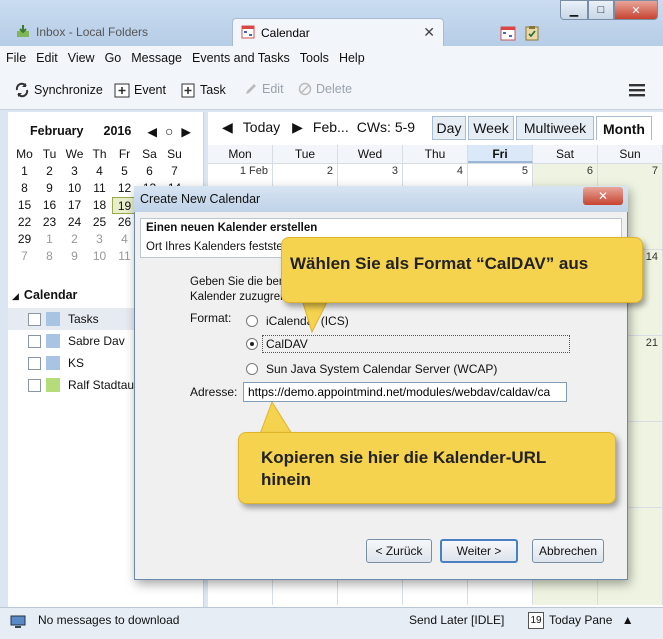 This screenshot has width=663, height=639. What do you see at coordinates (651, 257) in the screenshot?
I see `day-number: 14` at bounding box center [651, 257].